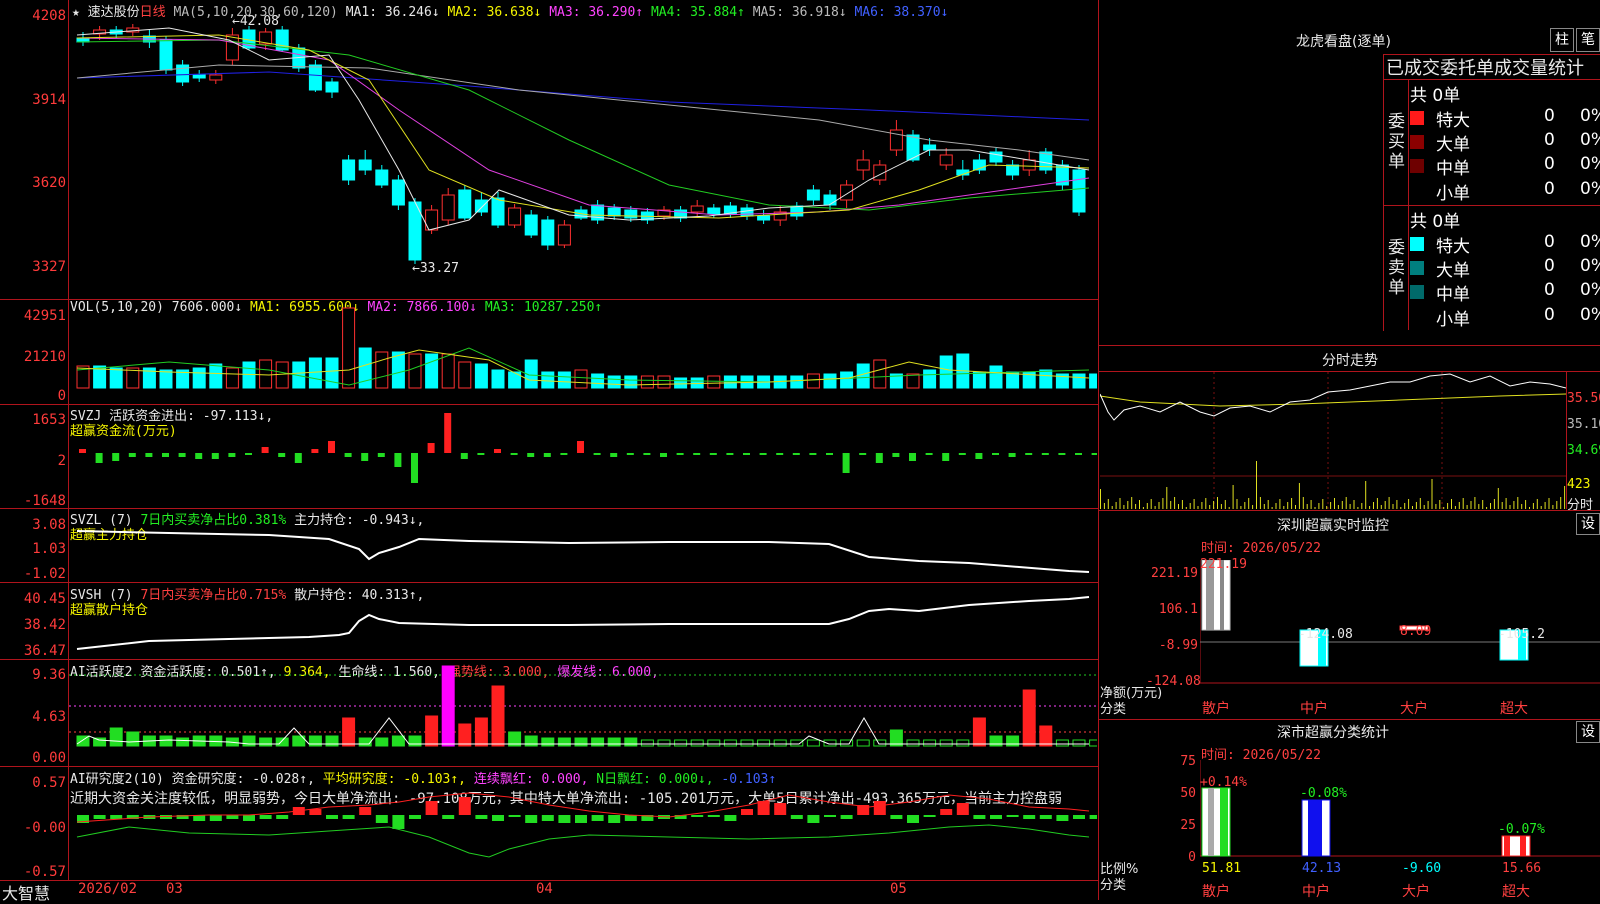 This screenshot has height=904, width=1600. Describe the element at coordinates (1223, 782) in the screenshot. I see `sh-chg-retail: +0.14%` at that location.